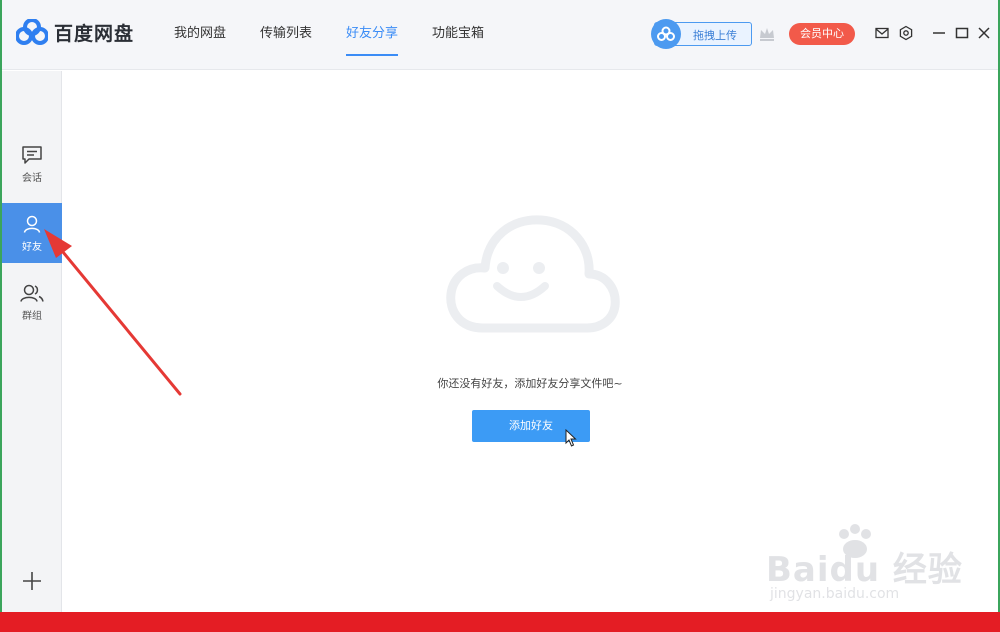  Describe the element at coordinates (32, 224) in the screenshot. I see `user-icon` at that location.